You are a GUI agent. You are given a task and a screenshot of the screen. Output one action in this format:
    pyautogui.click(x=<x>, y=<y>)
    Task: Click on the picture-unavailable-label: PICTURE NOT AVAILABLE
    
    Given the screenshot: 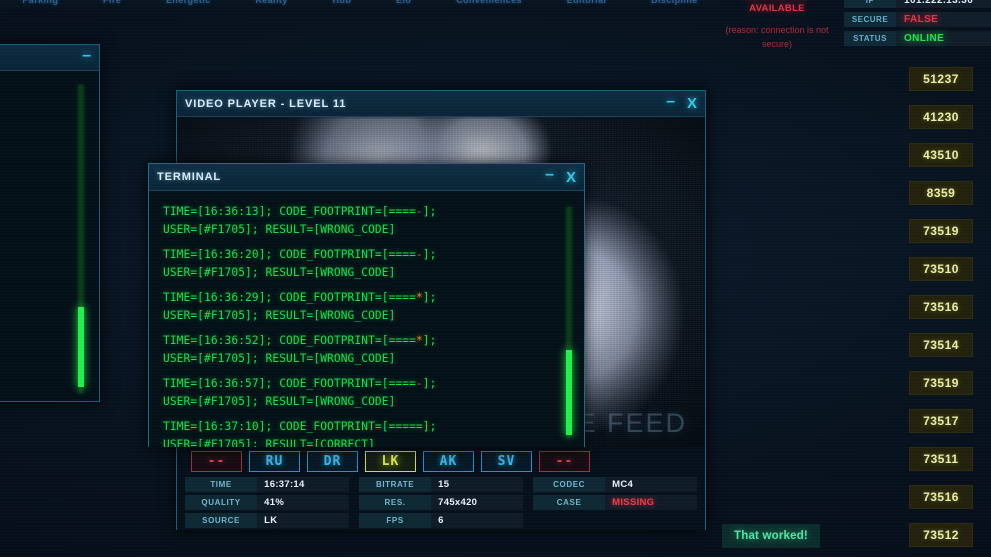 What is the action you would take?
    pyautogui.click(x=776, y=7)
    